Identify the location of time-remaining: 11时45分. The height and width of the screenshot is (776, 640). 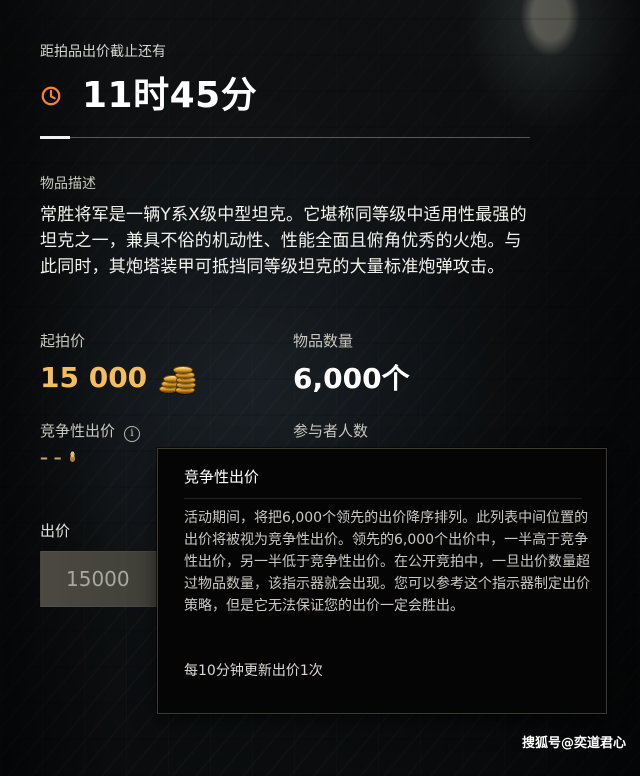
(170, 95).